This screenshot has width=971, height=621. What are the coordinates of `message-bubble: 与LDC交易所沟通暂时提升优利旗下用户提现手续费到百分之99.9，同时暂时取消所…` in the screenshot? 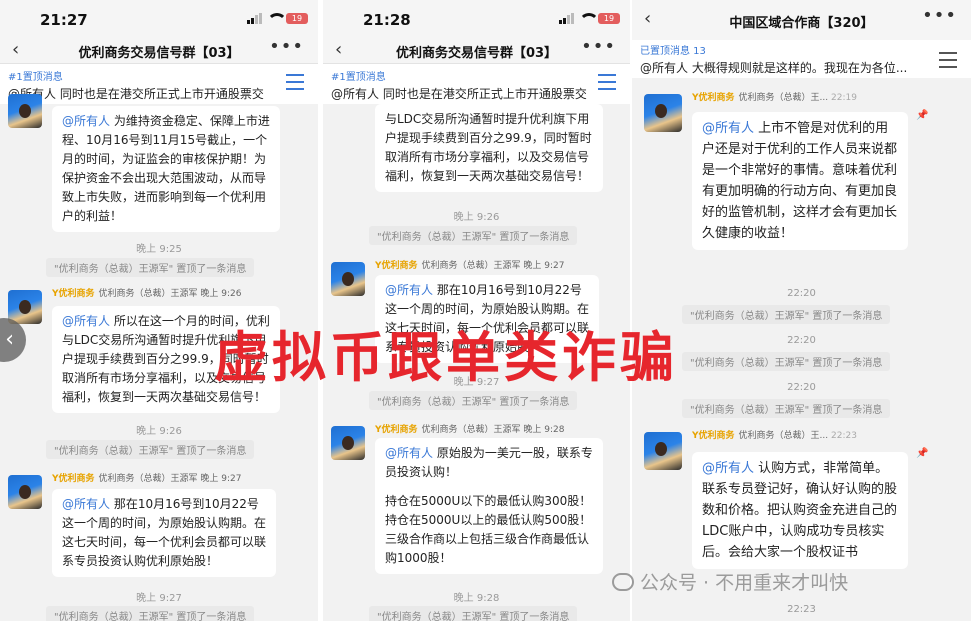 It's located at (489, 148).